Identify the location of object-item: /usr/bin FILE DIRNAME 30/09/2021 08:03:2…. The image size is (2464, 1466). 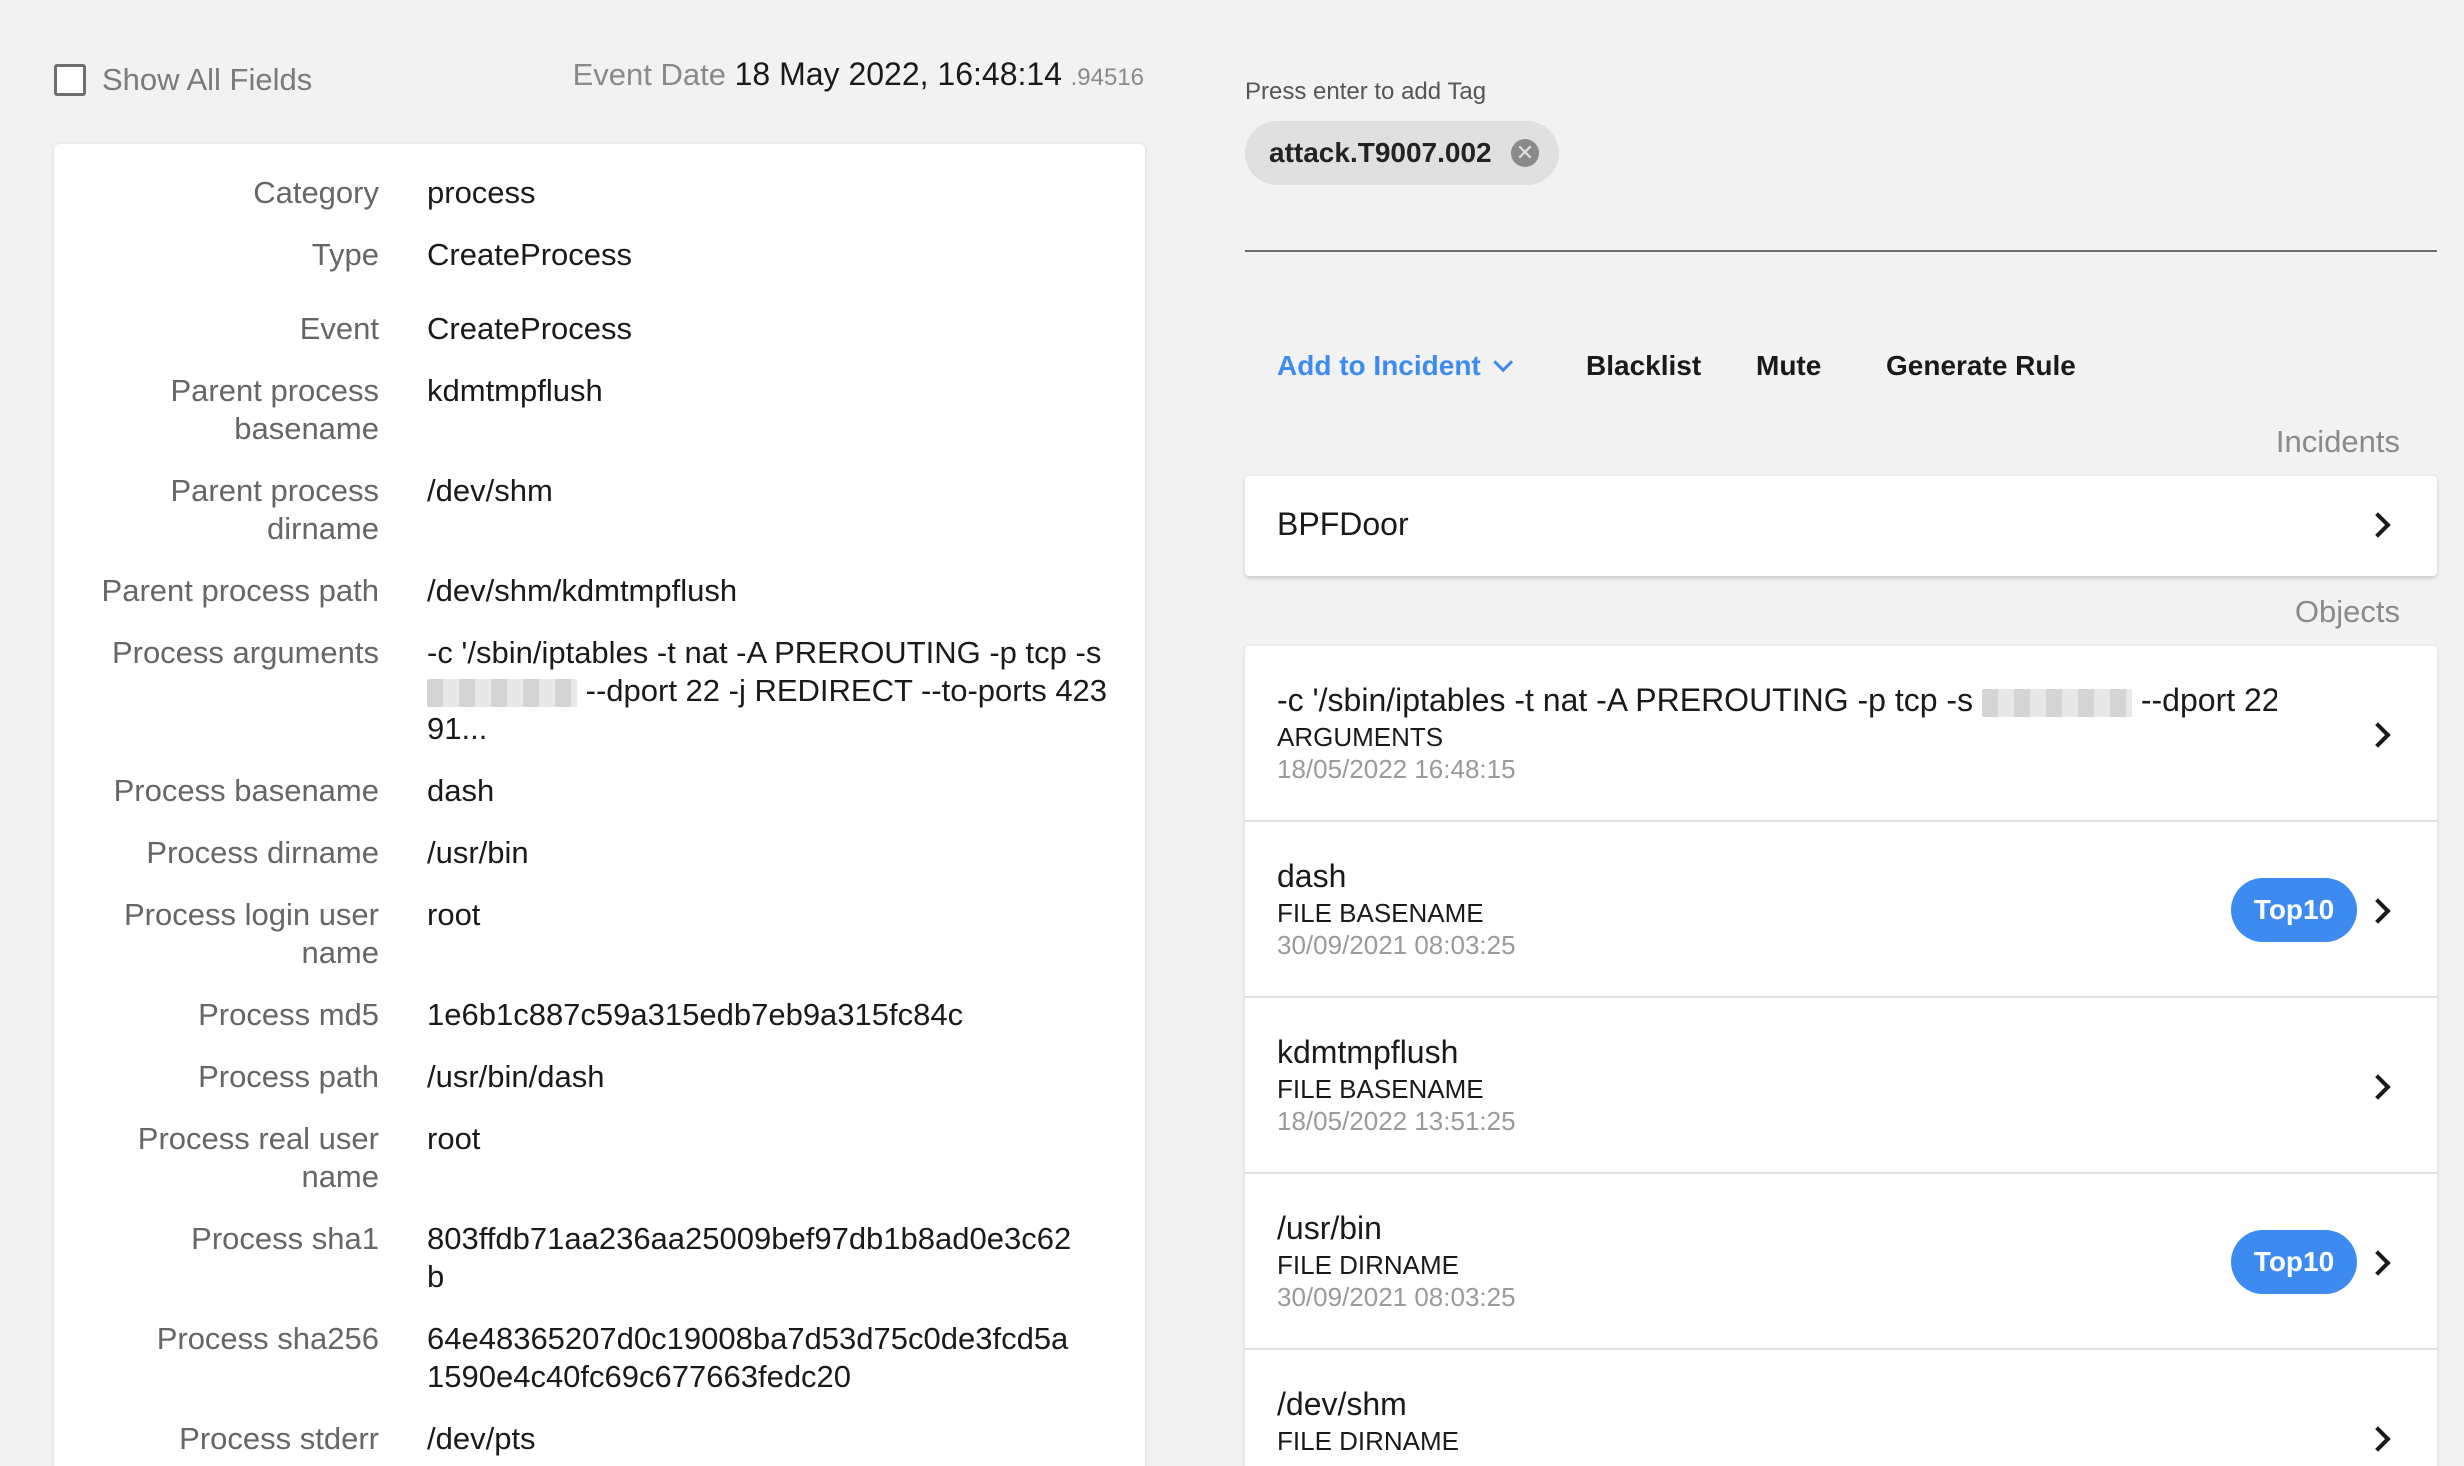
(1841, 1262).